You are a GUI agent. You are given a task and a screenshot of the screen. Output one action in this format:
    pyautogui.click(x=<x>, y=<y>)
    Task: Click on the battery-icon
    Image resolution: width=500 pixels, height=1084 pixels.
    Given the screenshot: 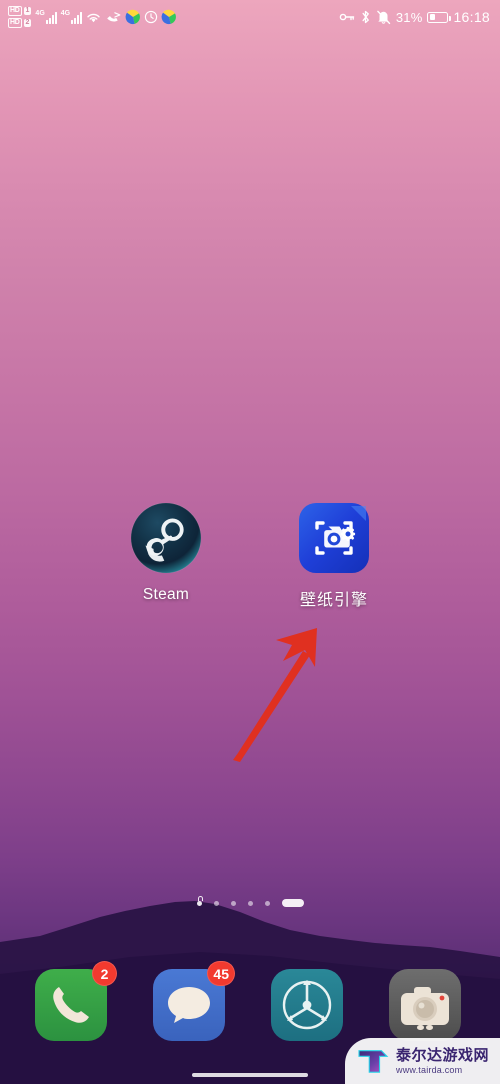 What is the action you would take?
    pyautogui.click(x=439, y=17)
    